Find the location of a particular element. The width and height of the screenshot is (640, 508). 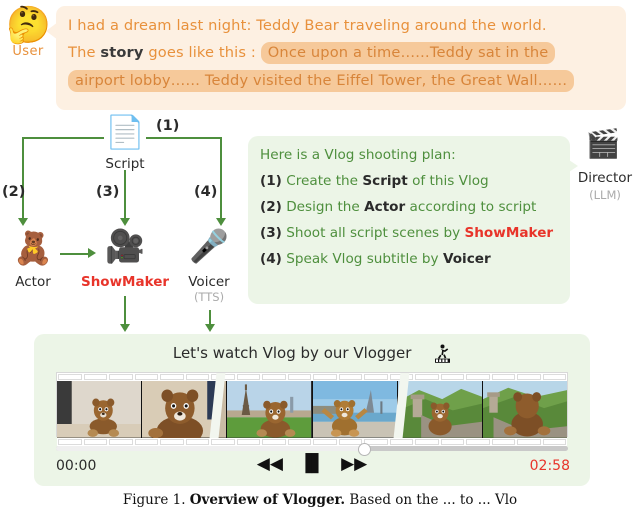

connector-actor-to-showmaker is located at coordinates (75, 254).